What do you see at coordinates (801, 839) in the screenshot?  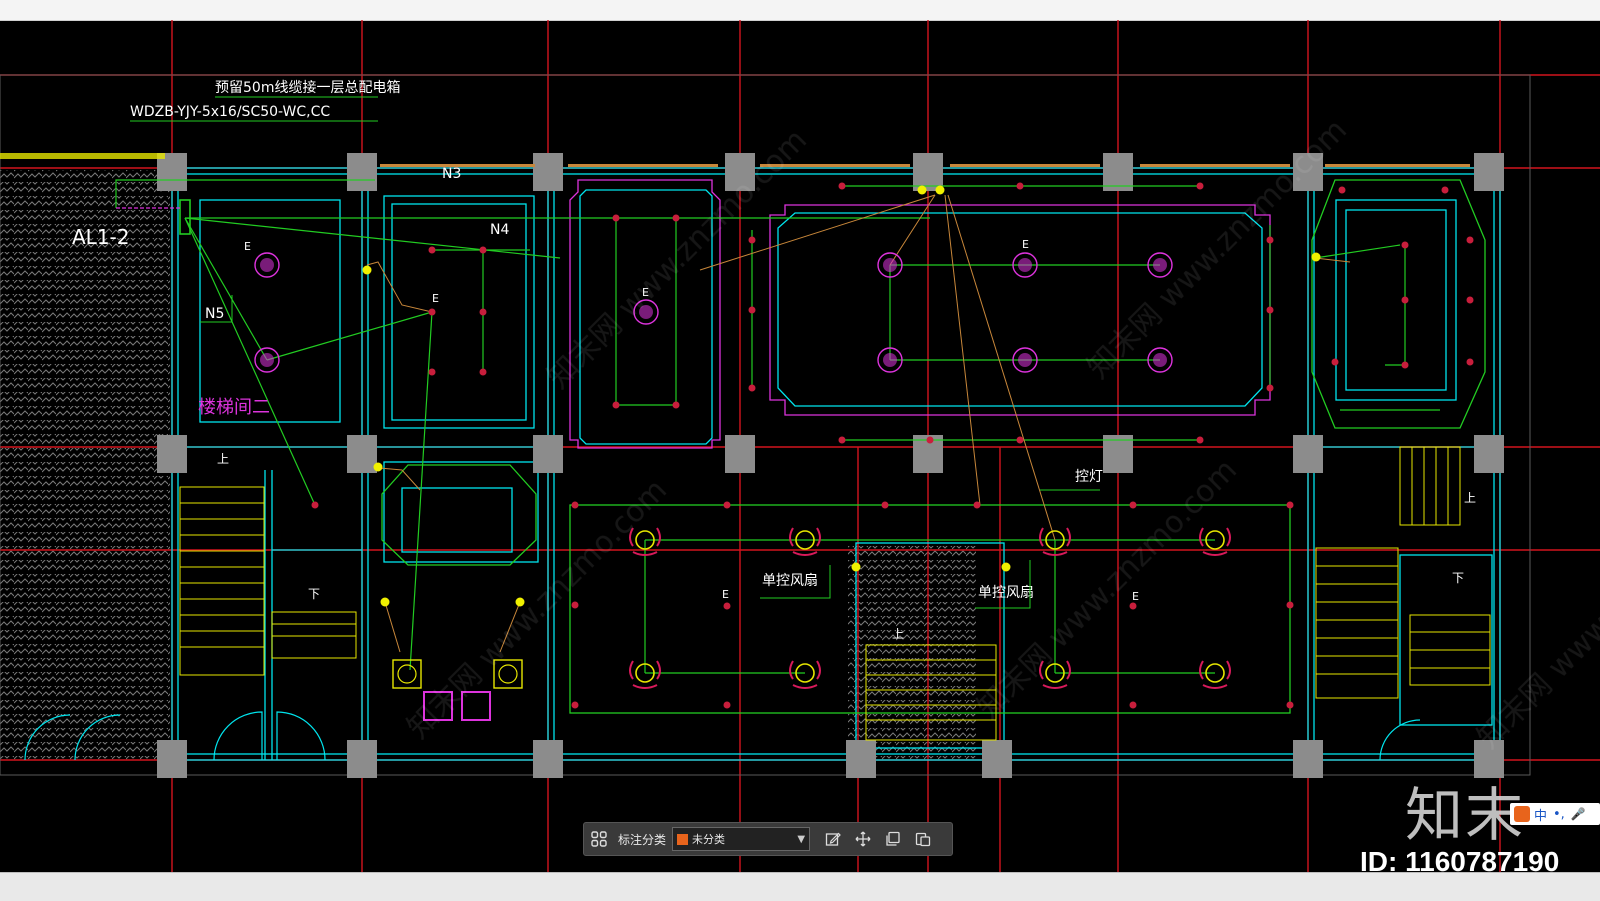 I see `chevron-down-icon: ▼` at bounding box center [801, 839].